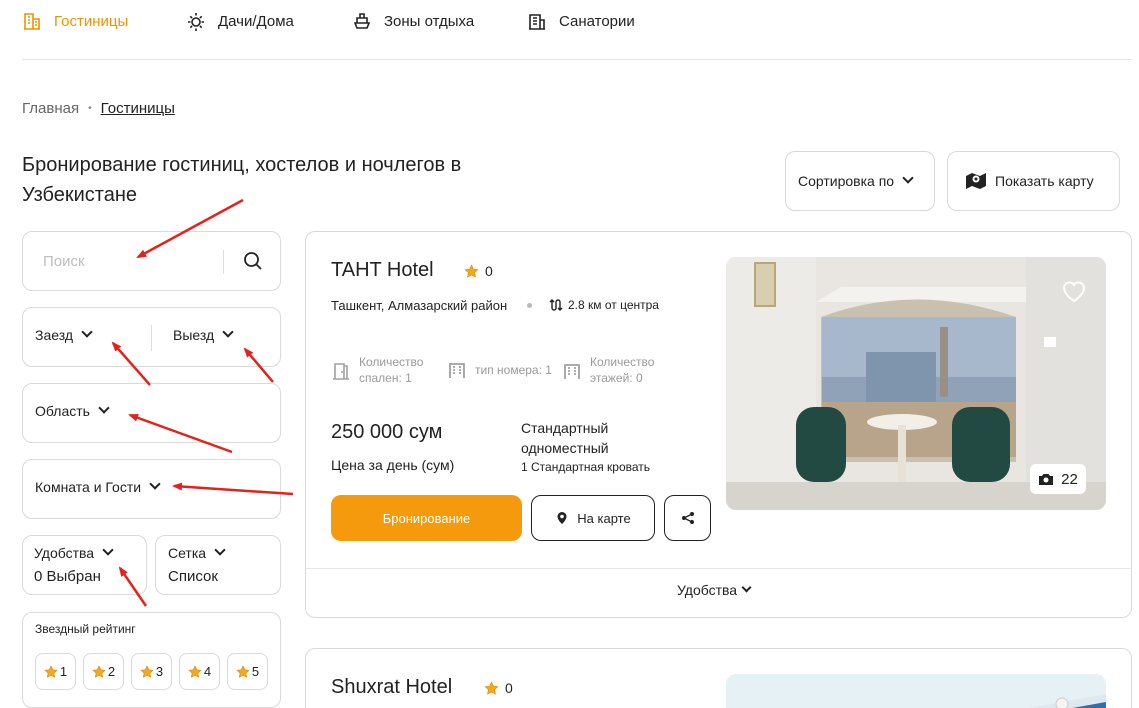  What do you see at coordinates (67, 576) in the screenshot?
I see `amenities-value: 0 Выбран` at bounding box center [67, 576].